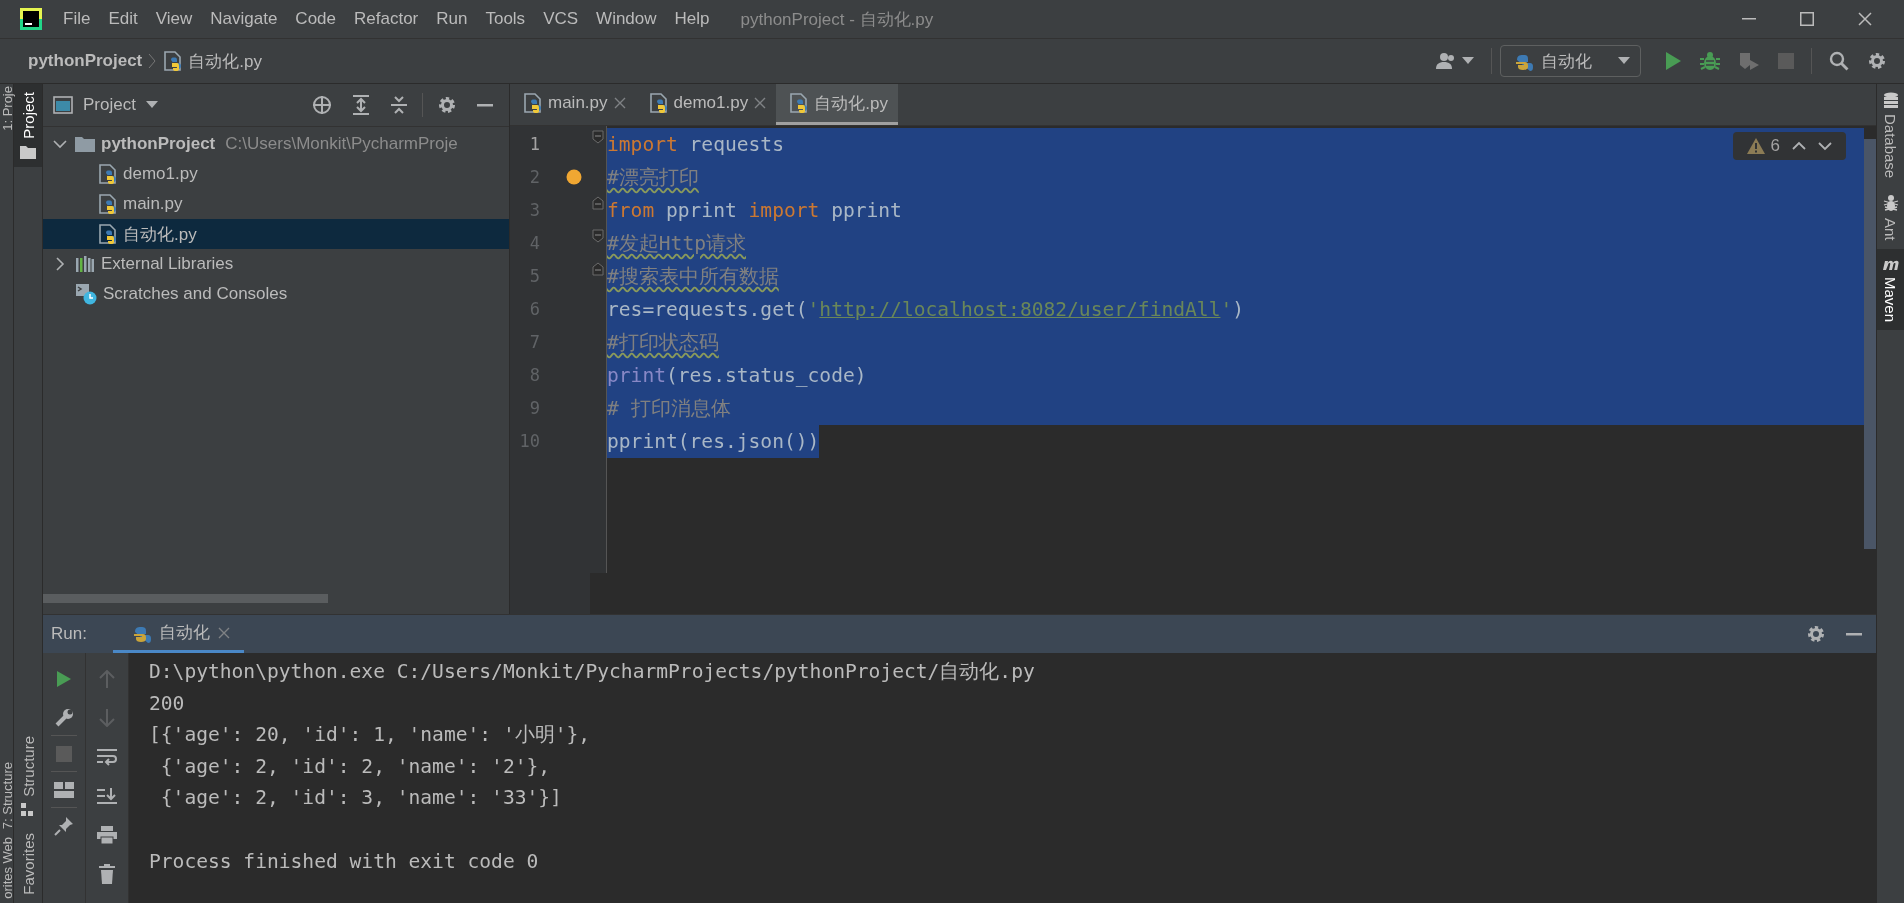 The height and width of the screenshot is (903, 1904). I want to click on scratches-icon, so click(86, 294).